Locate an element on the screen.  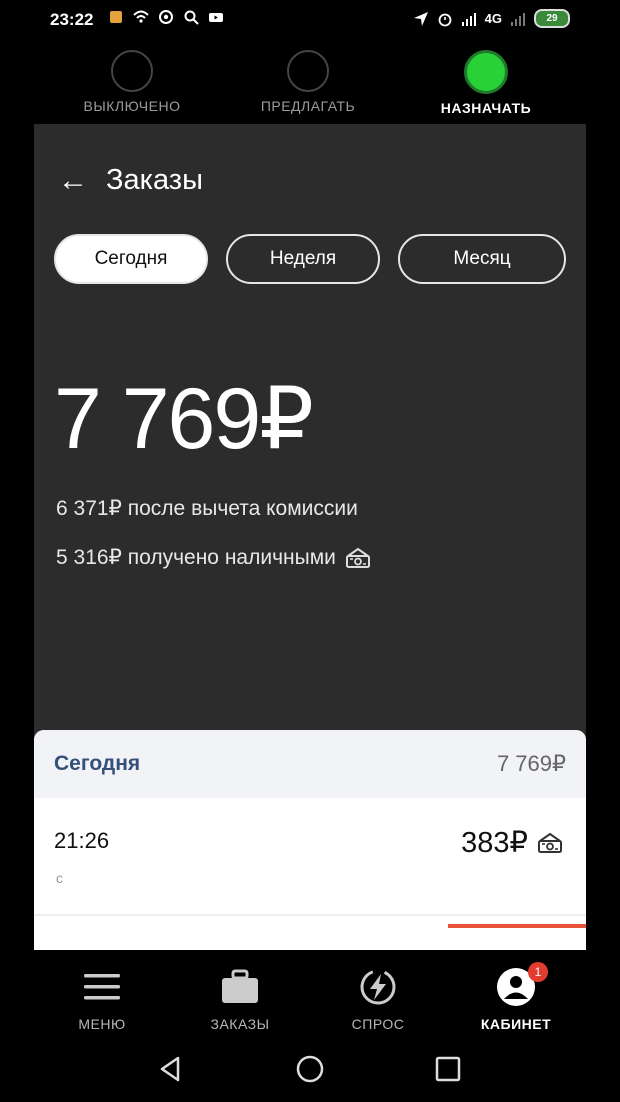
network-type: 4G is located at coordinates (493, 18).